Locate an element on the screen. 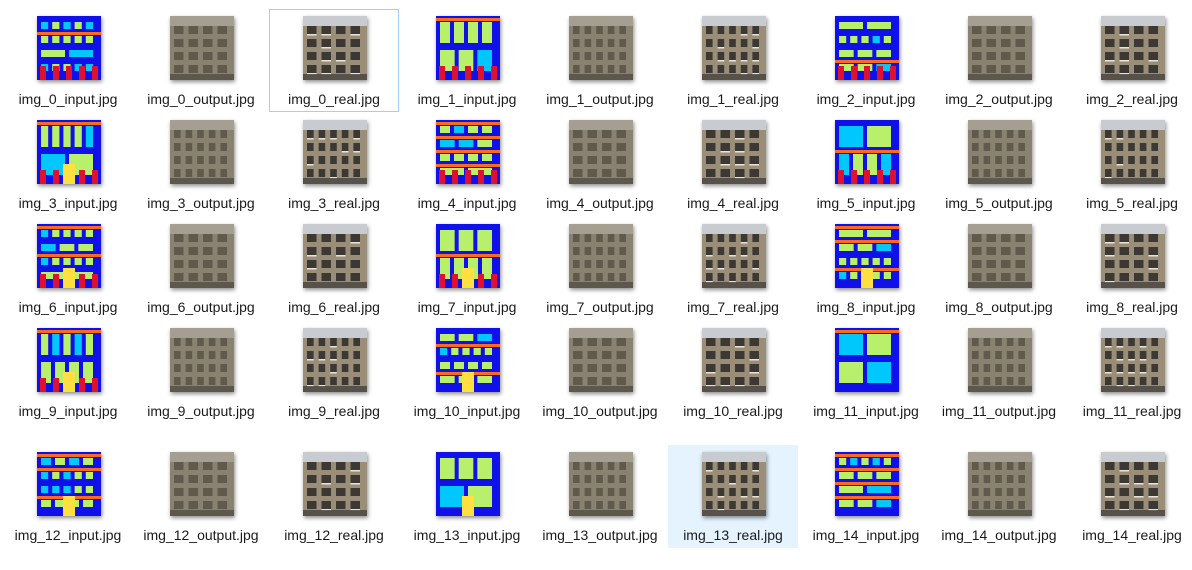 This screenshot has height=570, width=1192. file-item-img-6-input: img_6_input.jpg is located at coordinates (68, 268).